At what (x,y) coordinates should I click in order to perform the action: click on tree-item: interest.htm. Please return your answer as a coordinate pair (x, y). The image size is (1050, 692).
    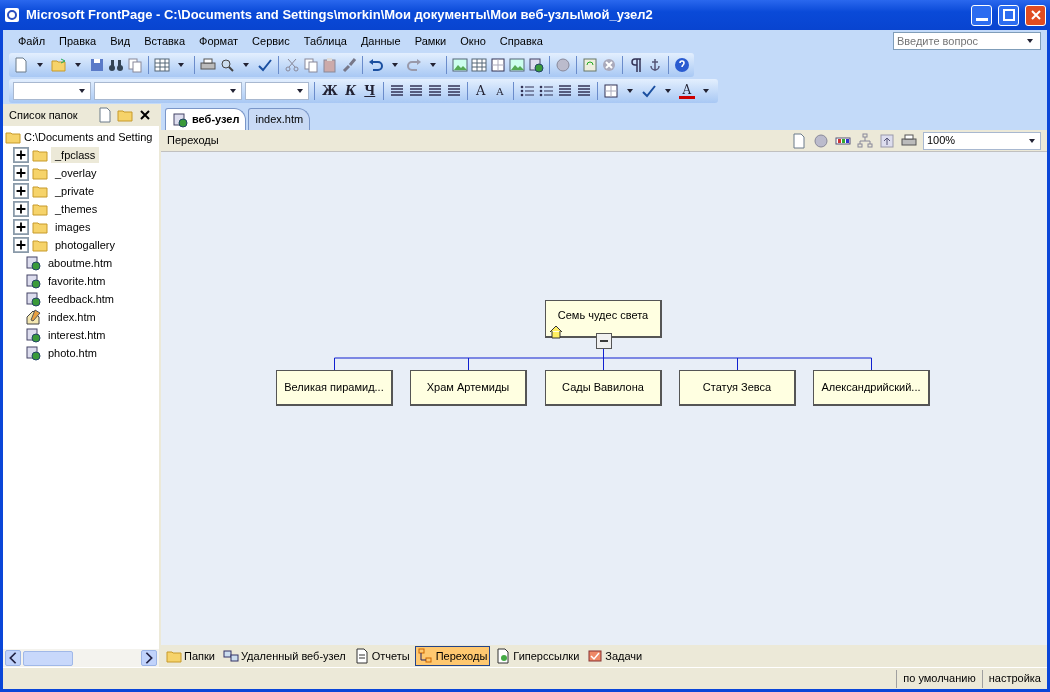
    Looking at the image, I should click on (77, 335).